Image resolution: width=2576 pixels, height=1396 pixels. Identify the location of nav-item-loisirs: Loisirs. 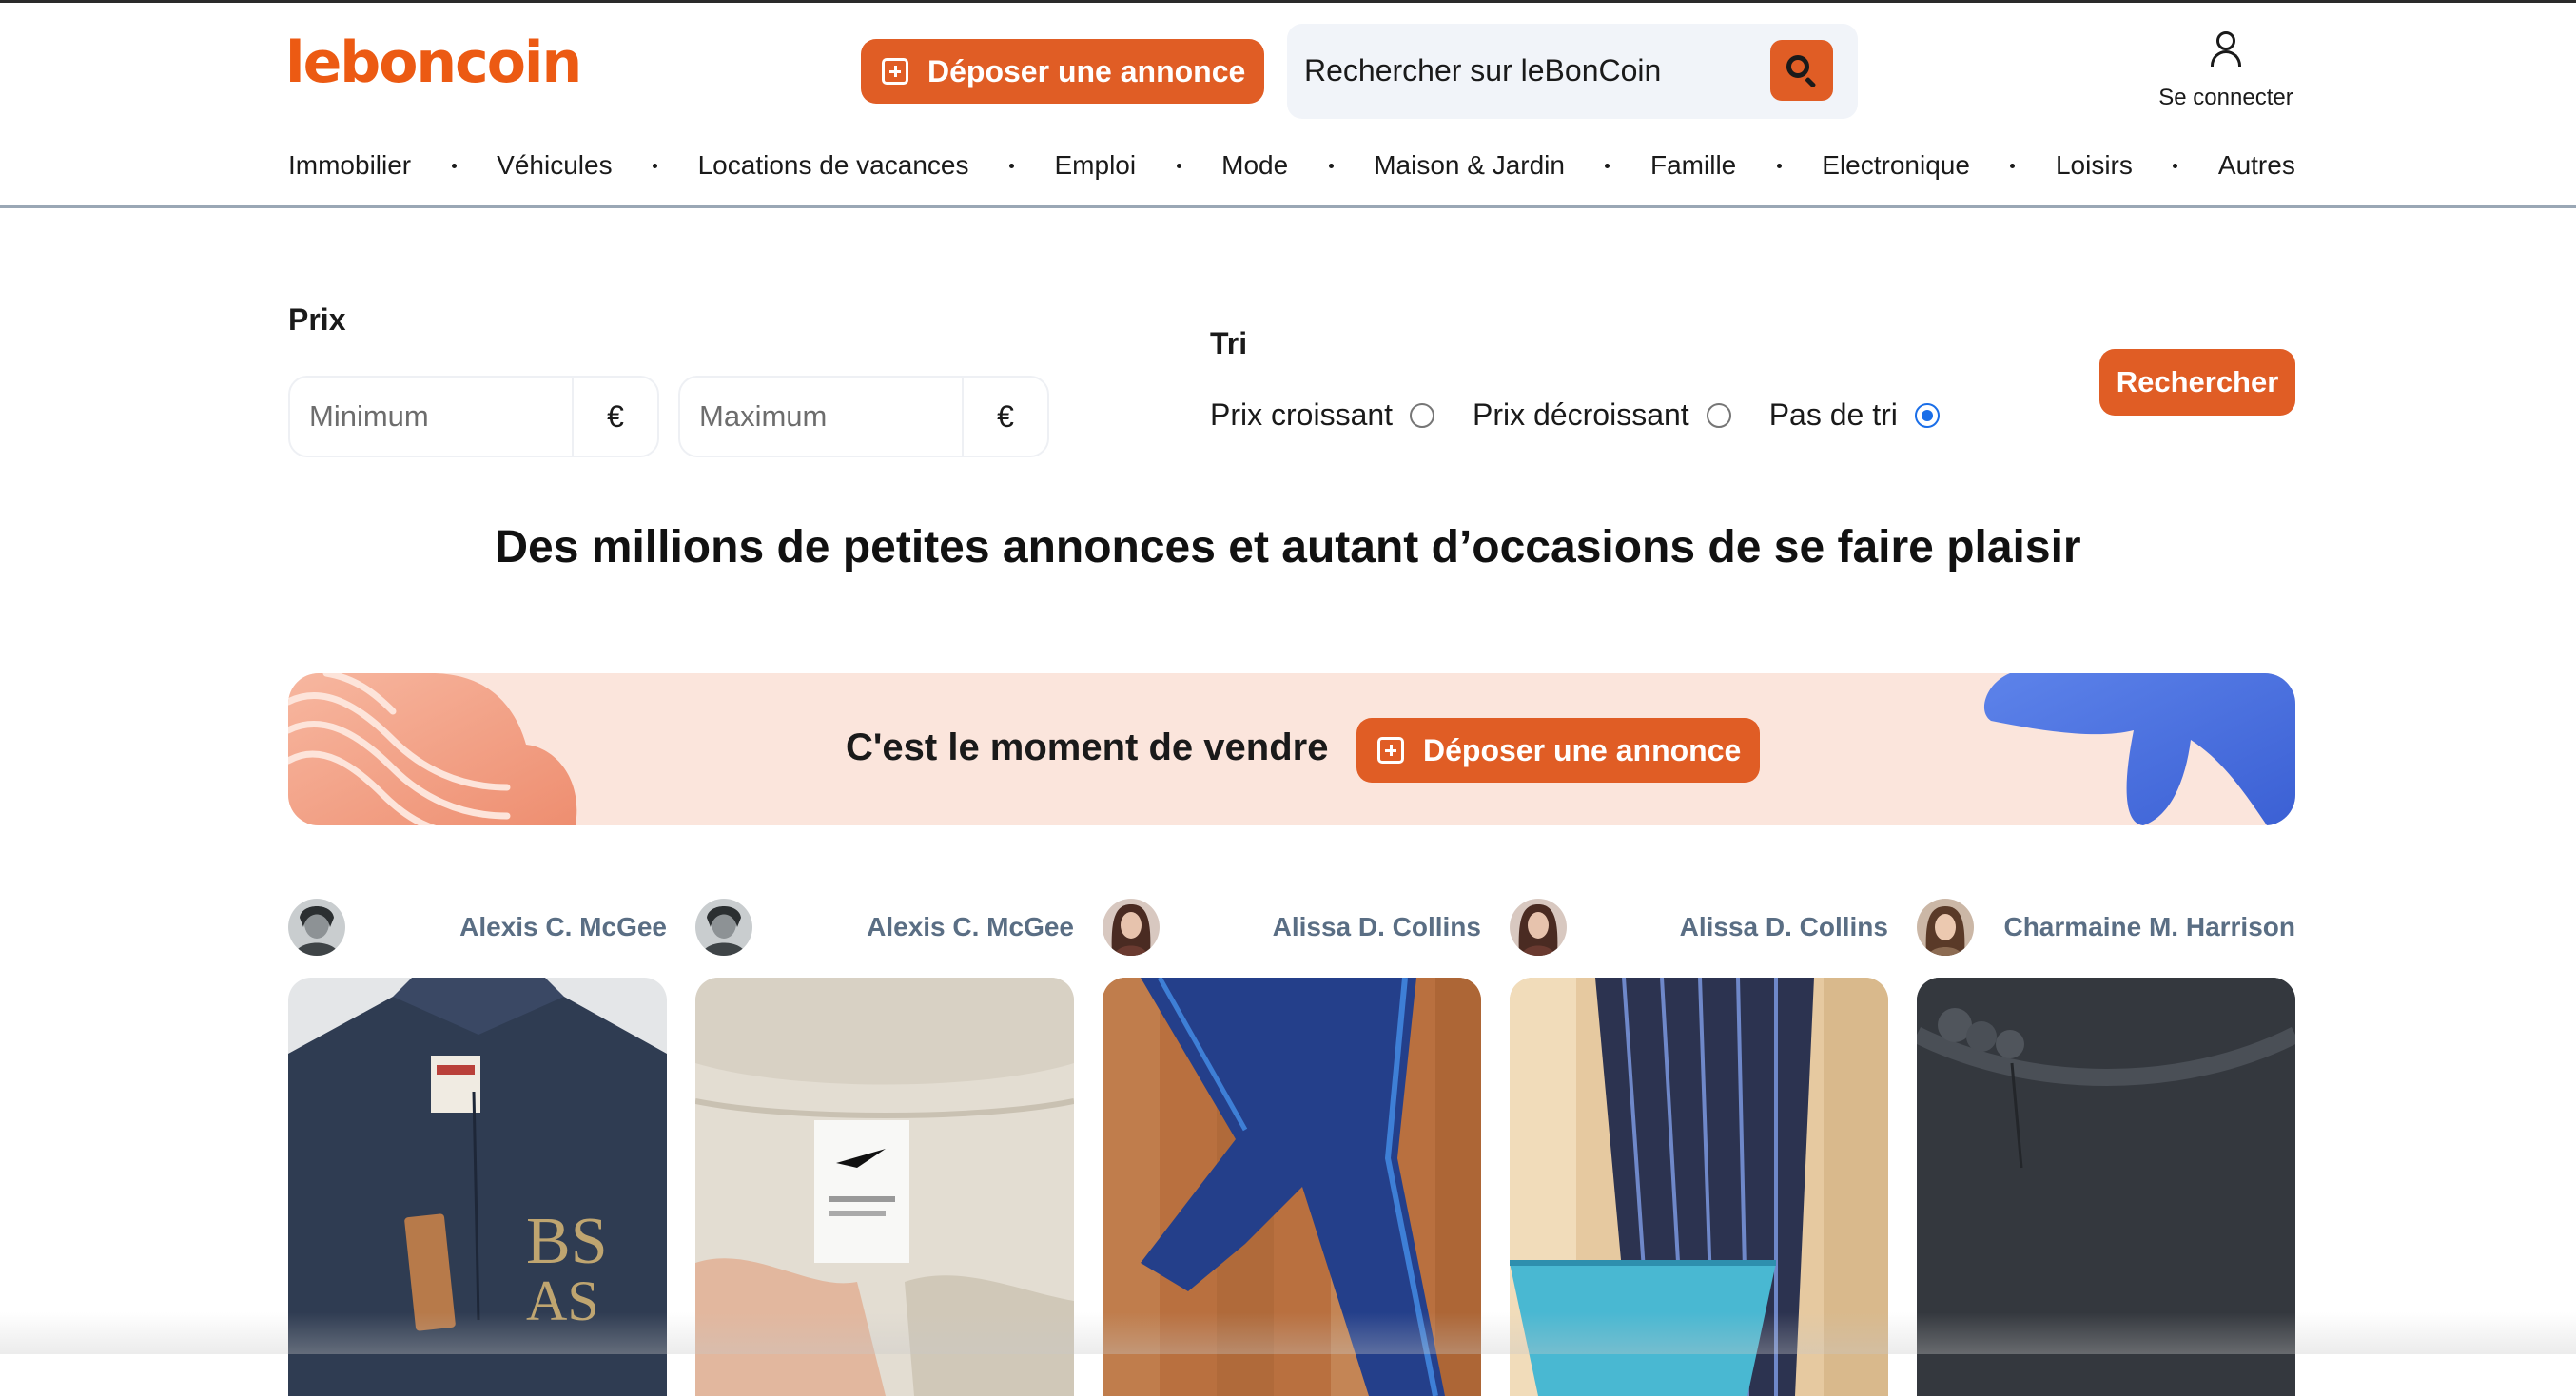
(2094, 165).